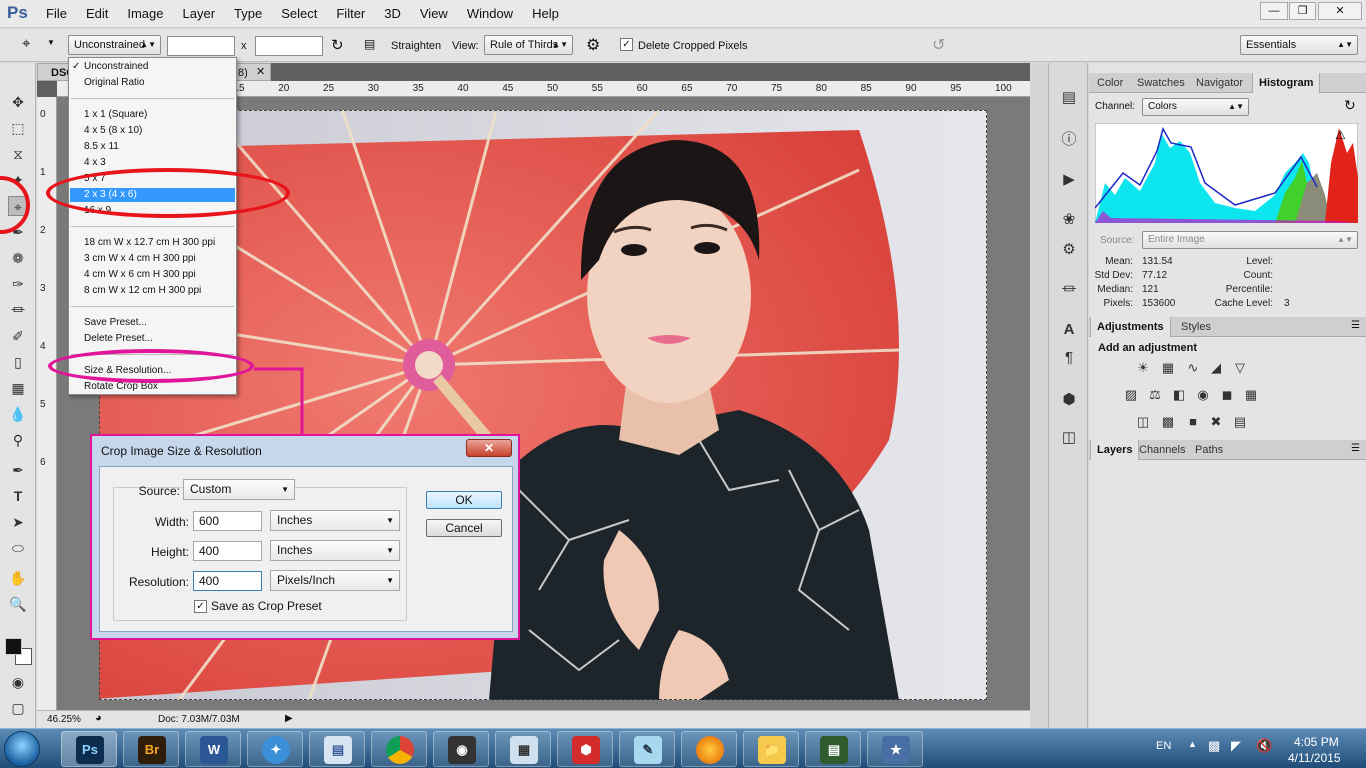 This screenshot has width=1366, height=768. I want to click on eraser-icon: ▯, so click(18, 362).